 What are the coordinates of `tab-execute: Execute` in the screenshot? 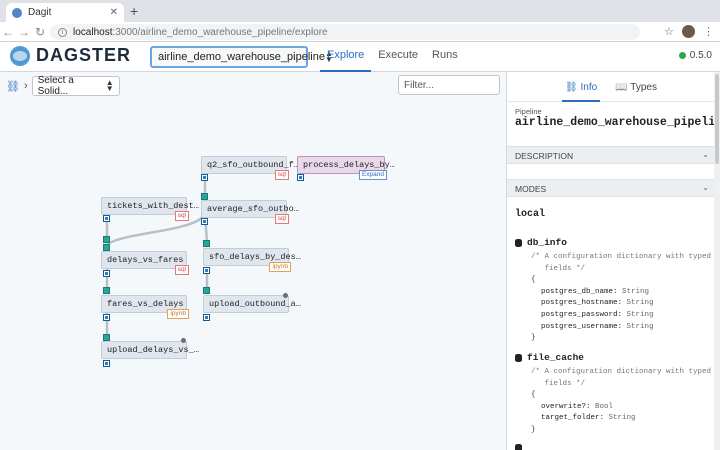 It's located at (398, 57).